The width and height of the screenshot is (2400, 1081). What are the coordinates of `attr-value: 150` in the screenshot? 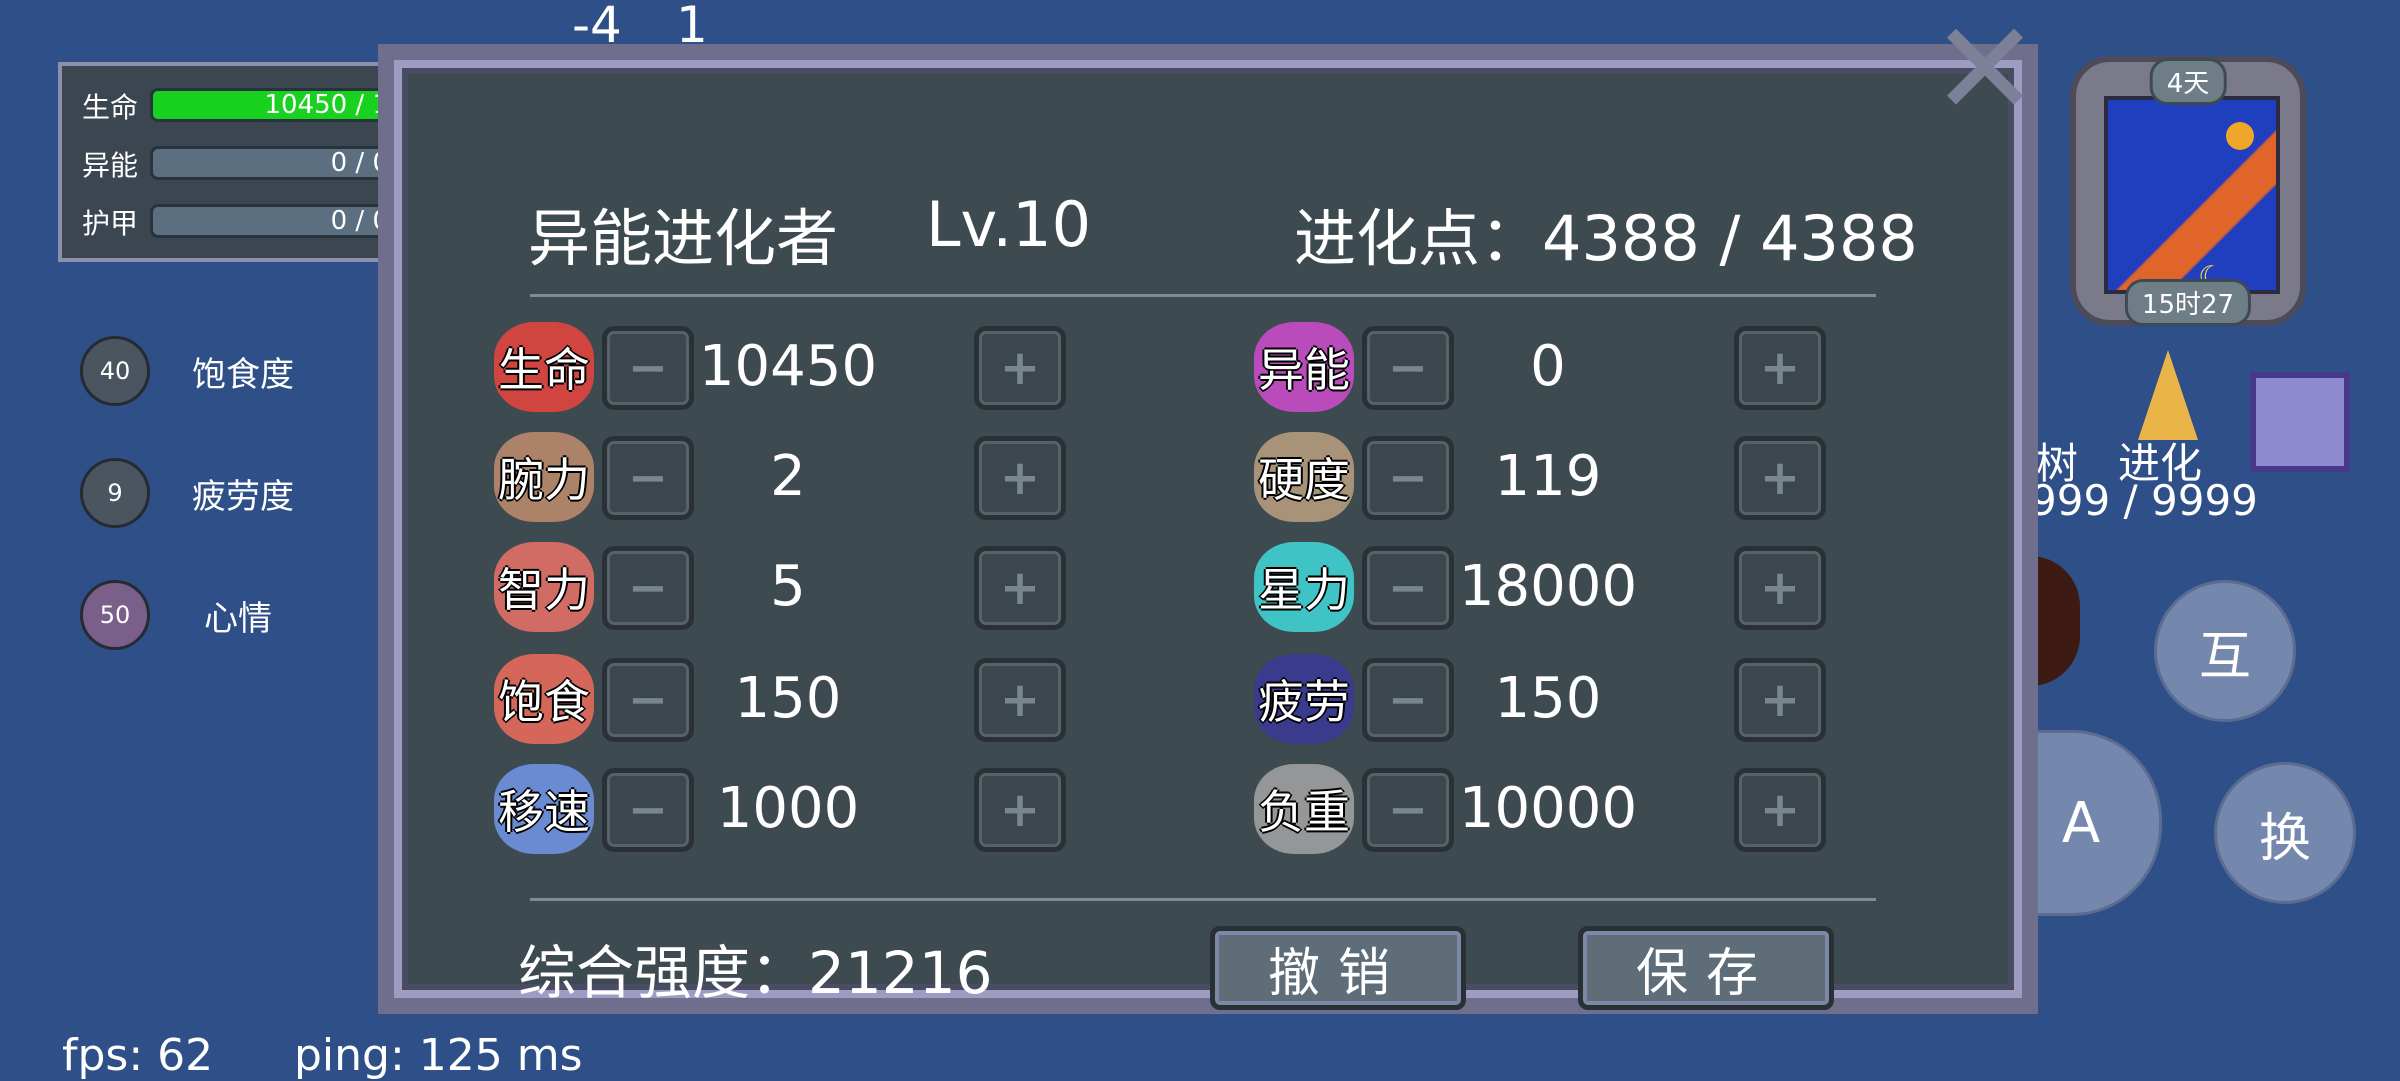 It's located at (1548, 698).